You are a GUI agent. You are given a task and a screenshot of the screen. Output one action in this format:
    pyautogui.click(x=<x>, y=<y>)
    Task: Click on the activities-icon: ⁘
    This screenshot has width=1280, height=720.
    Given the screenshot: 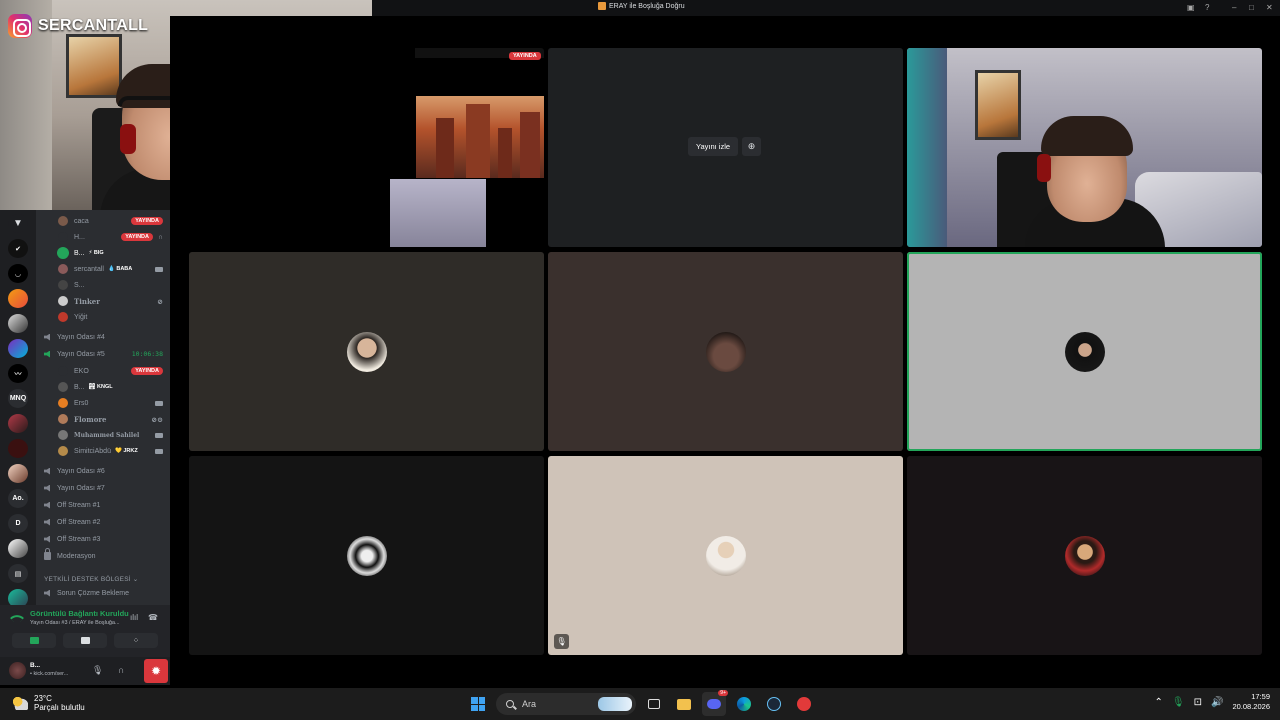 What is the action you would take?
    pyautogui.click(x=136, y=640)
    